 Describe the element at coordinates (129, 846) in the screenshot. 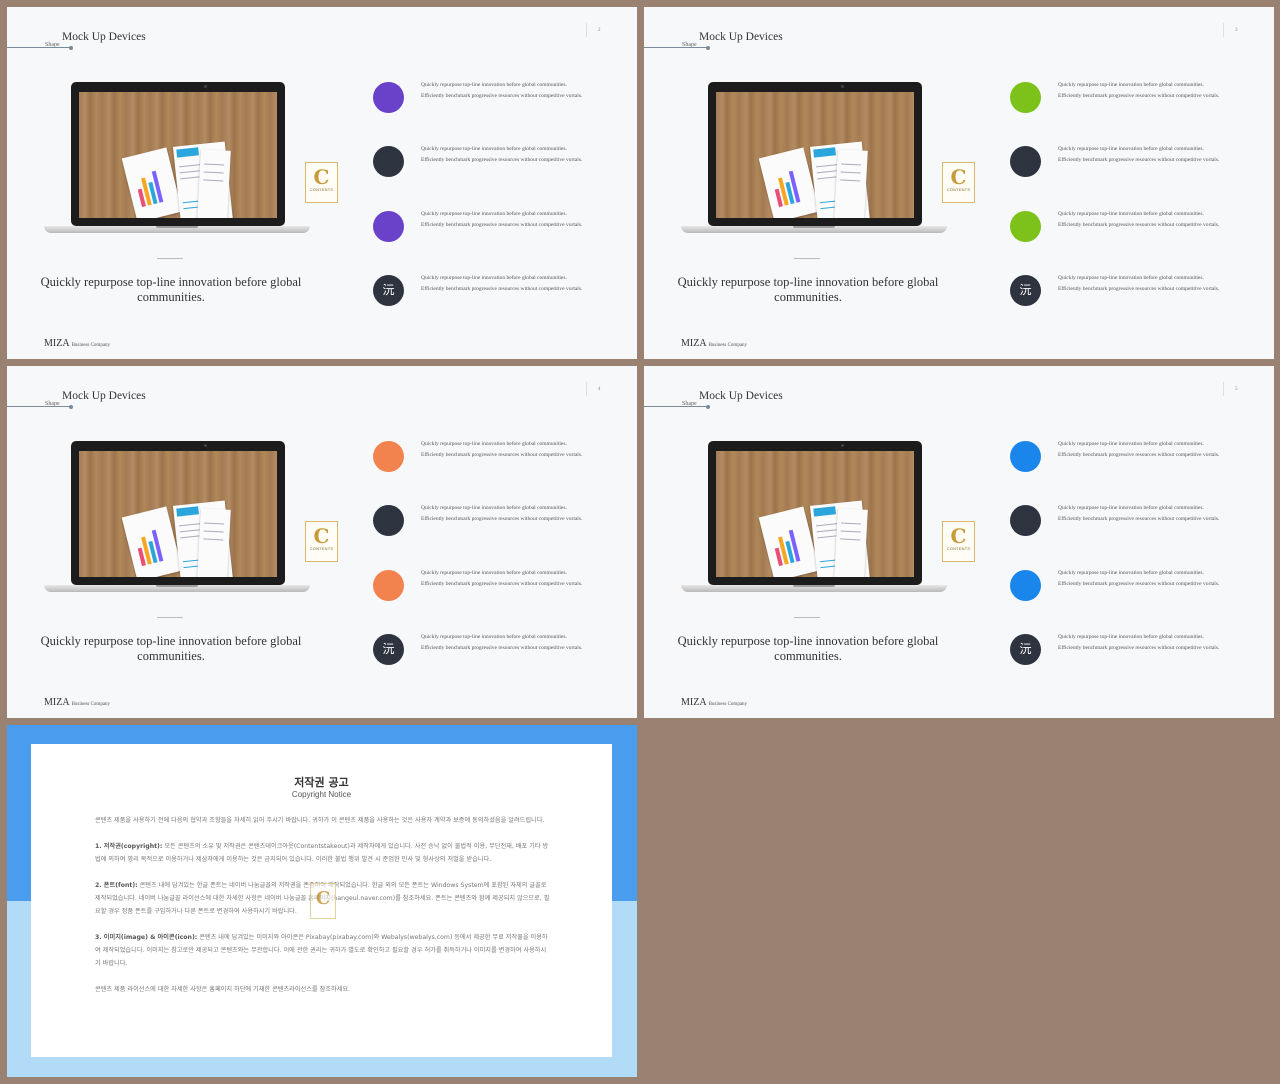

I see `notice-paragraph-label: 1. 저작권(copyright):` at that location.